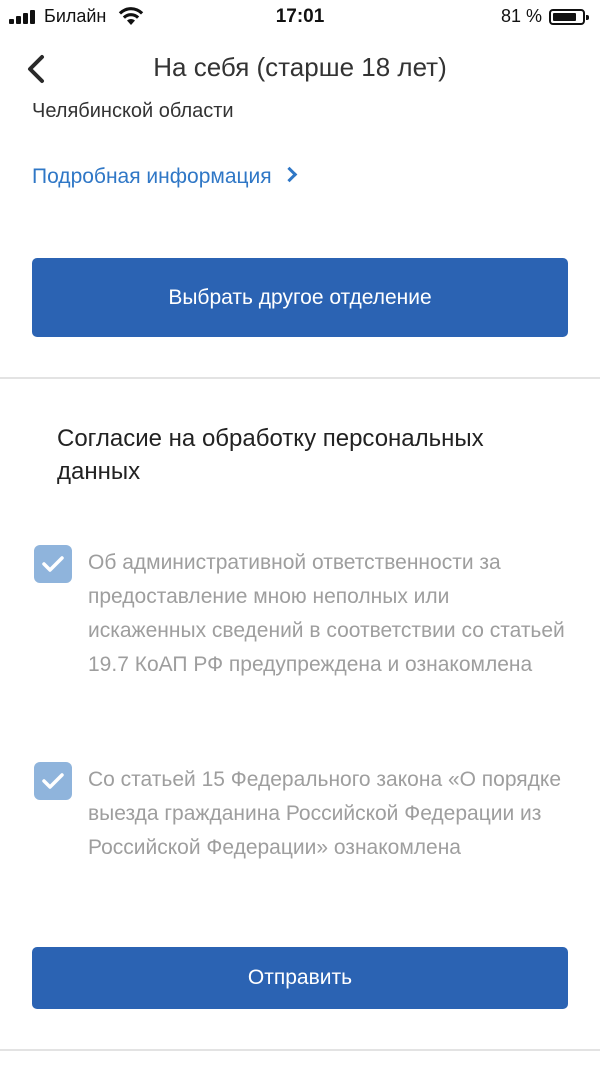 This screenshot has width=600, height=1066. I want to click on chevron-right-icon, so click(289, 174).